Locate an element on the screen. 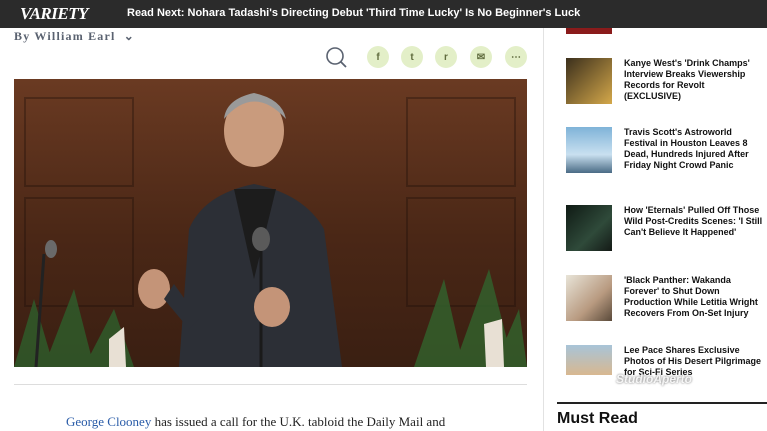 This screenshot has width=767, height=431. search-icon is located at coordinates (336, 57).